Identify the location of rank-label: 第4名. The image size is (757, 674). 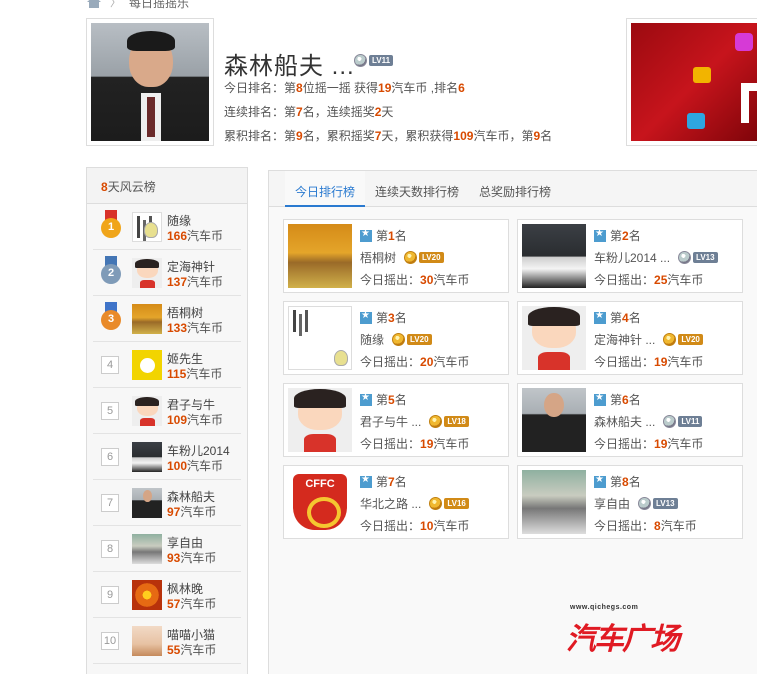
(617, 317).